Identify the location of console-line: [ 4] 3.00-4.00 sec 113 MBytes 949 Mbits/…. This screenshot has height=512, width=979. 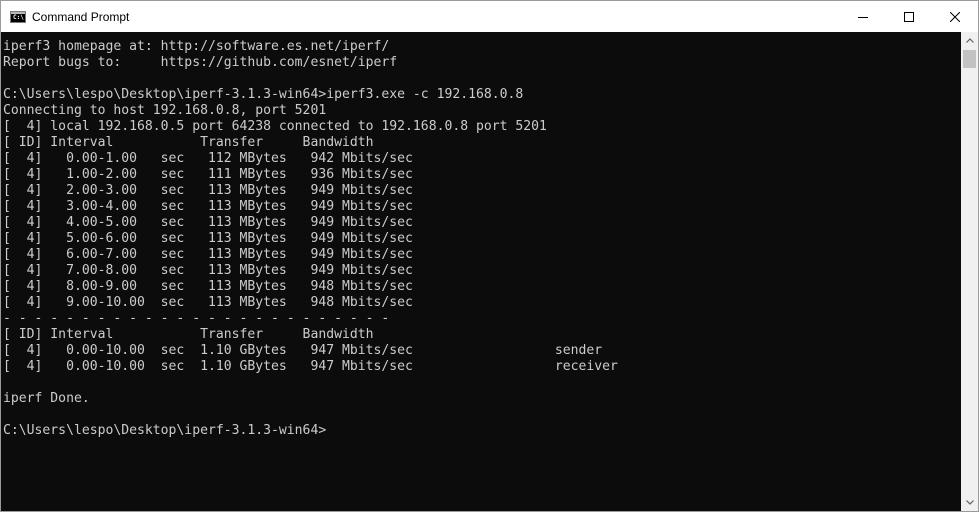
(208, 206).